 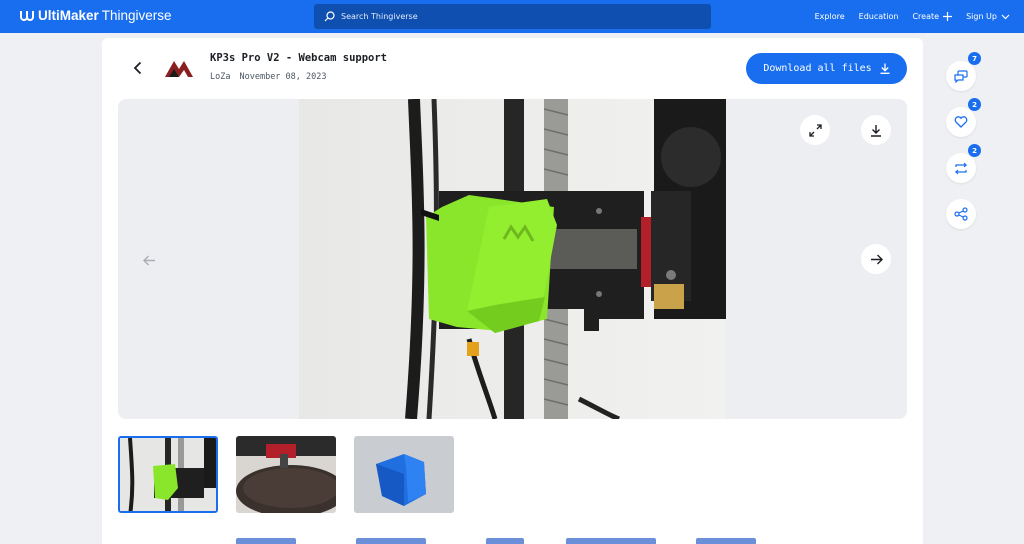 What do you see at coordinates (299, 58) in the screenshot?
I see `thing-title: KP3s Pro V2 - Webcam support` at bounding box center [299, 58].